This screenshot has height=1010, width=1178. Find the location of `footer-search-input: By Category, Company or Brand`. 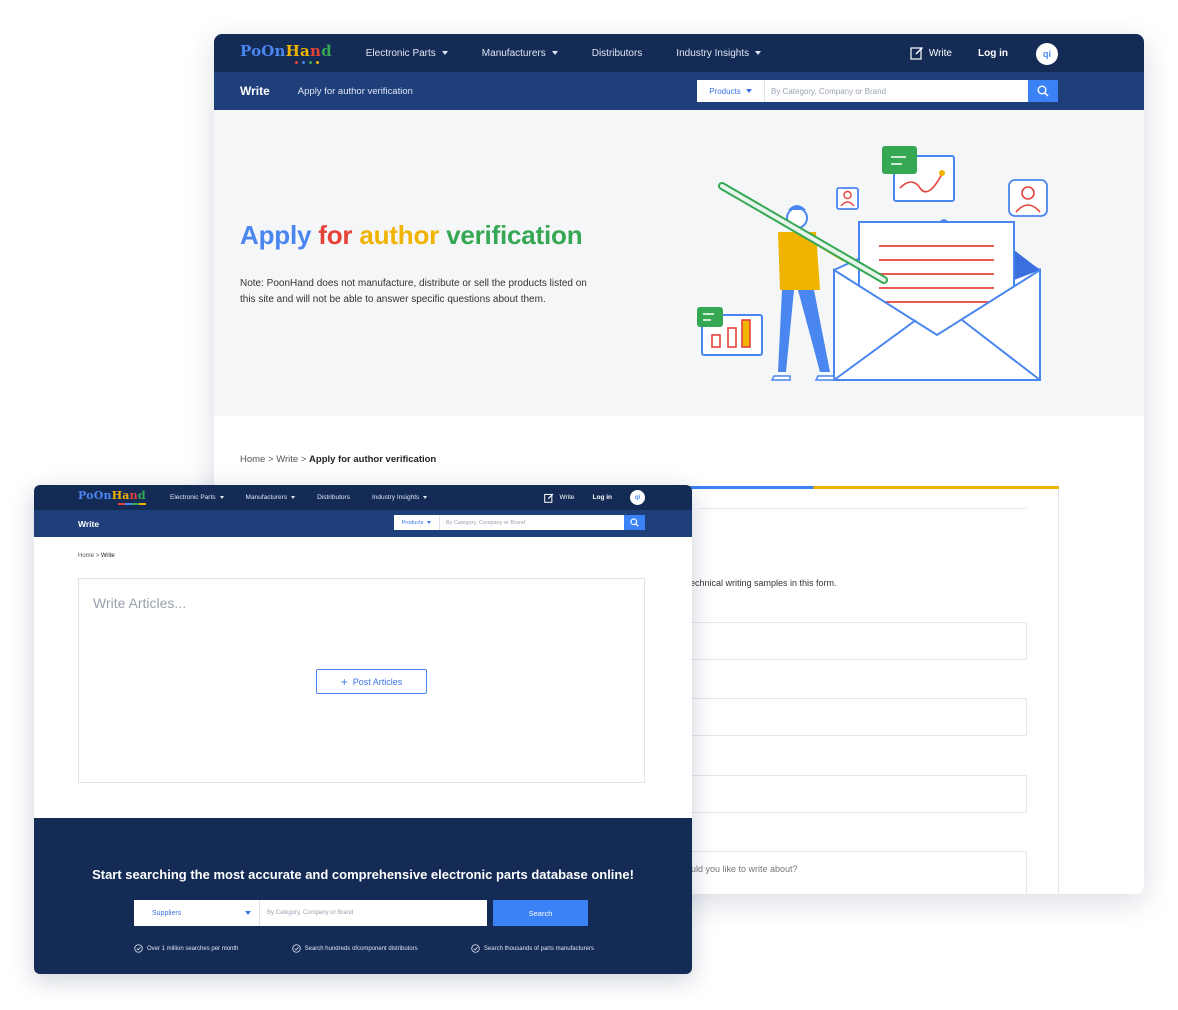

footer-search-input: By Category, Company or Brand is located at coordinates (373, 913).